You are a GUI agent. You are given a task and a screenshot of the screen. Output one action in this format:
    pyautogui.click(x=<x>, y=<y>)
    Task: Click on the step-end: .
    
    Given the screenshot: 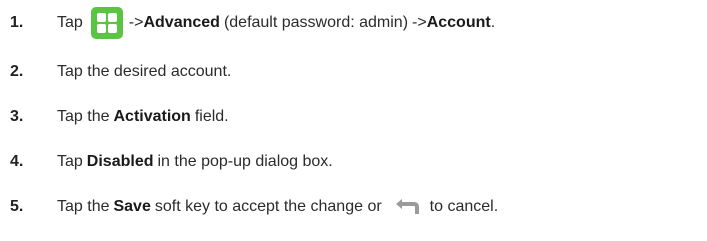 What is the action you would take?
    pyautogui.click(x=493, y=22)
    